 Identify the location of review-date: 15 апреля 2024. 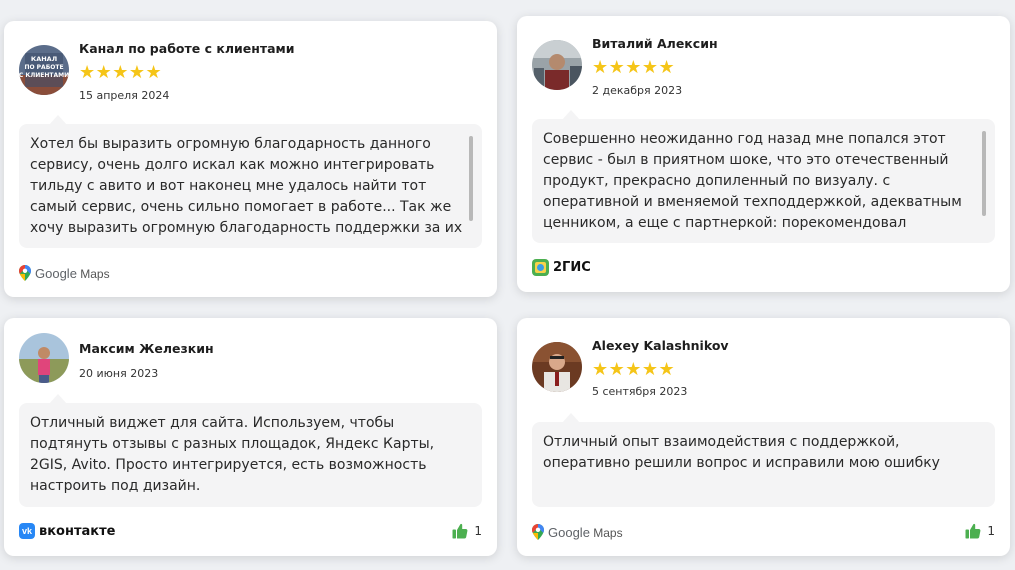
(124, 95).